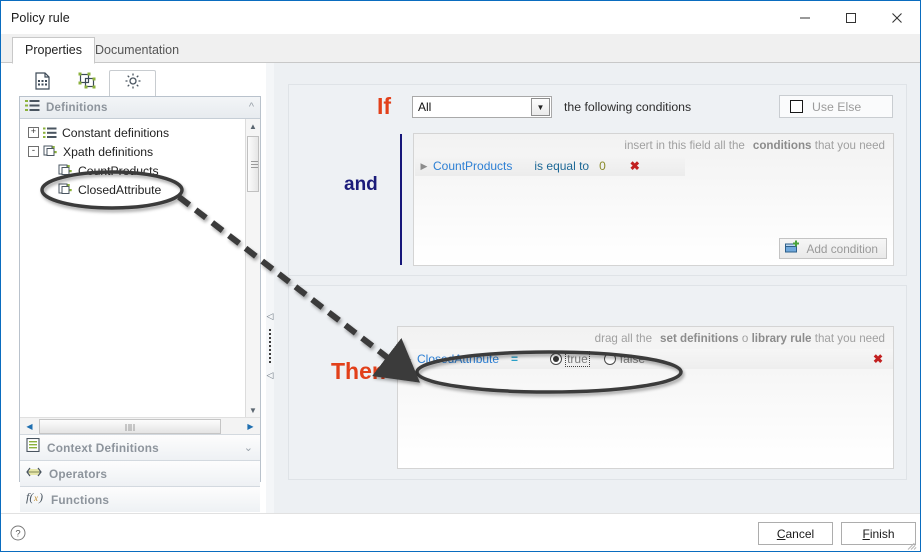 Image resolution: width=921 pixels, height=552 pixels. Describe the element at coordinates (805, 17) in the screenshot. I see `minimize-button` at that location.